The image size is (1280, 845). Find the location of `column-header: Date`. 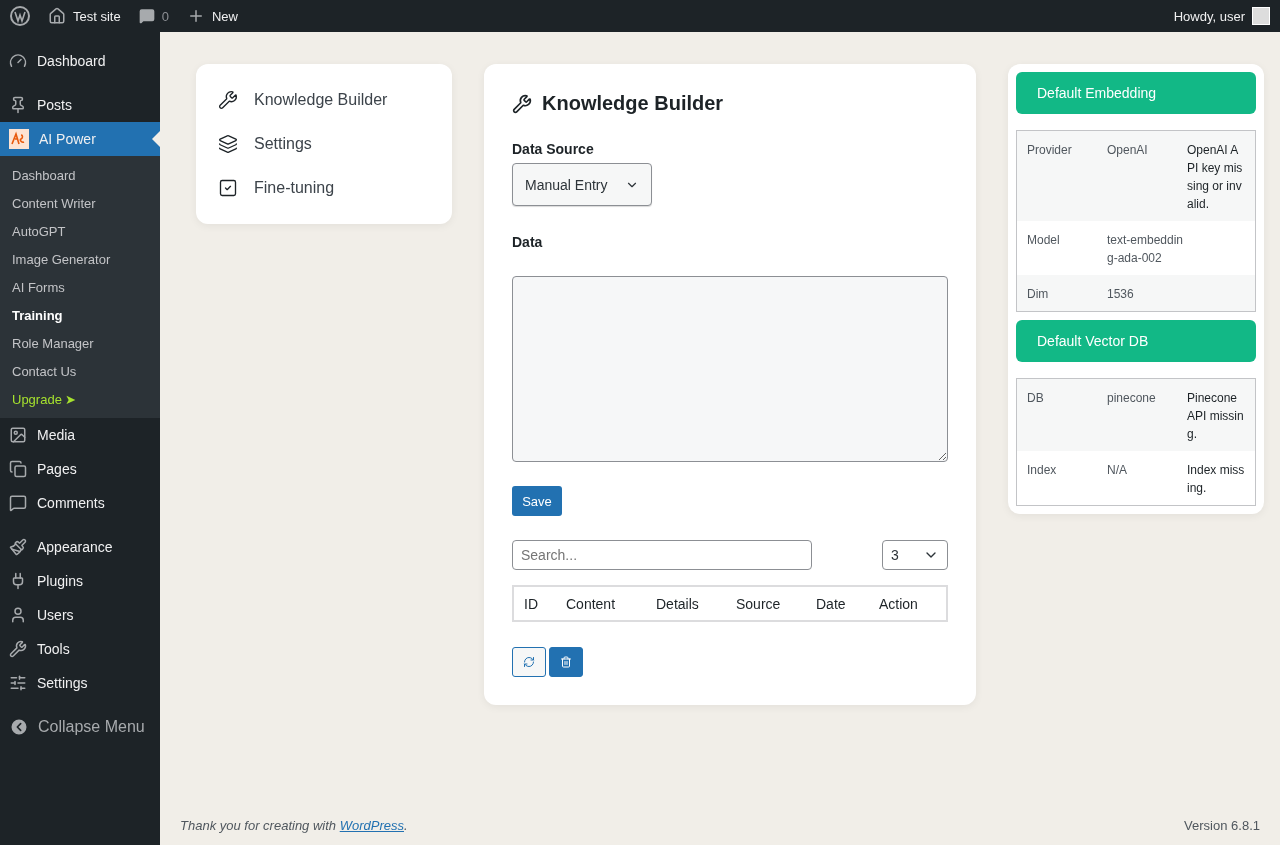

column-header: Date is located at coordinates (831, 603).